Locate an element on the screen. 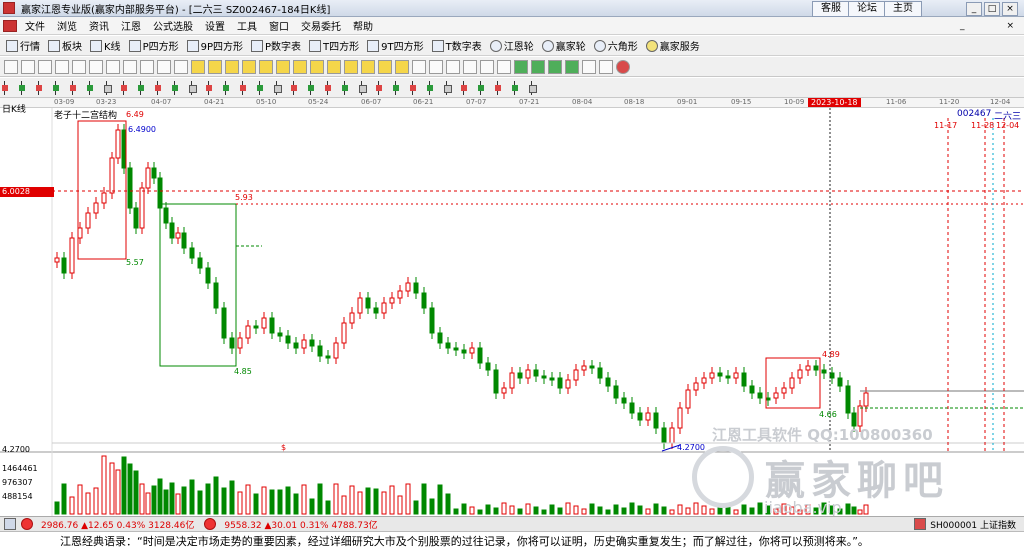 The width and height of the screenshot is (1024, 551). k-up3-icon is located at coordinates (77, 87).